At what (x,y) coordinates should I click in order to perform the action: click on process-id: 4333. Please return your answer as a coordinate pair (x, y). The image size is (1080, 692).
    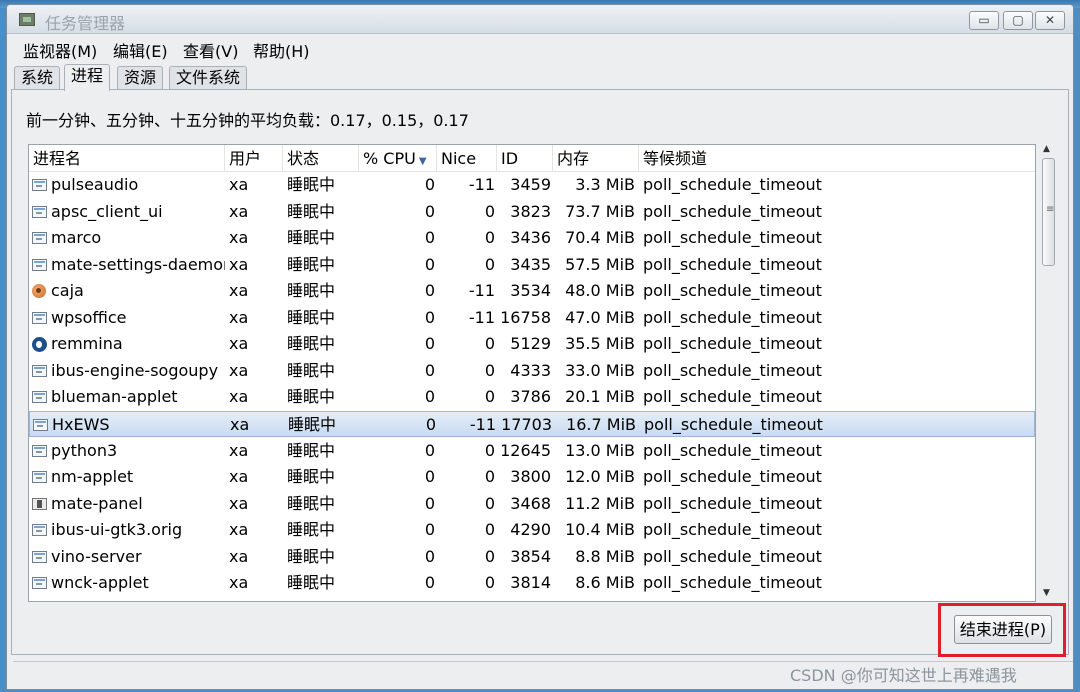
    Looking at the image, I should click on (530, 370).